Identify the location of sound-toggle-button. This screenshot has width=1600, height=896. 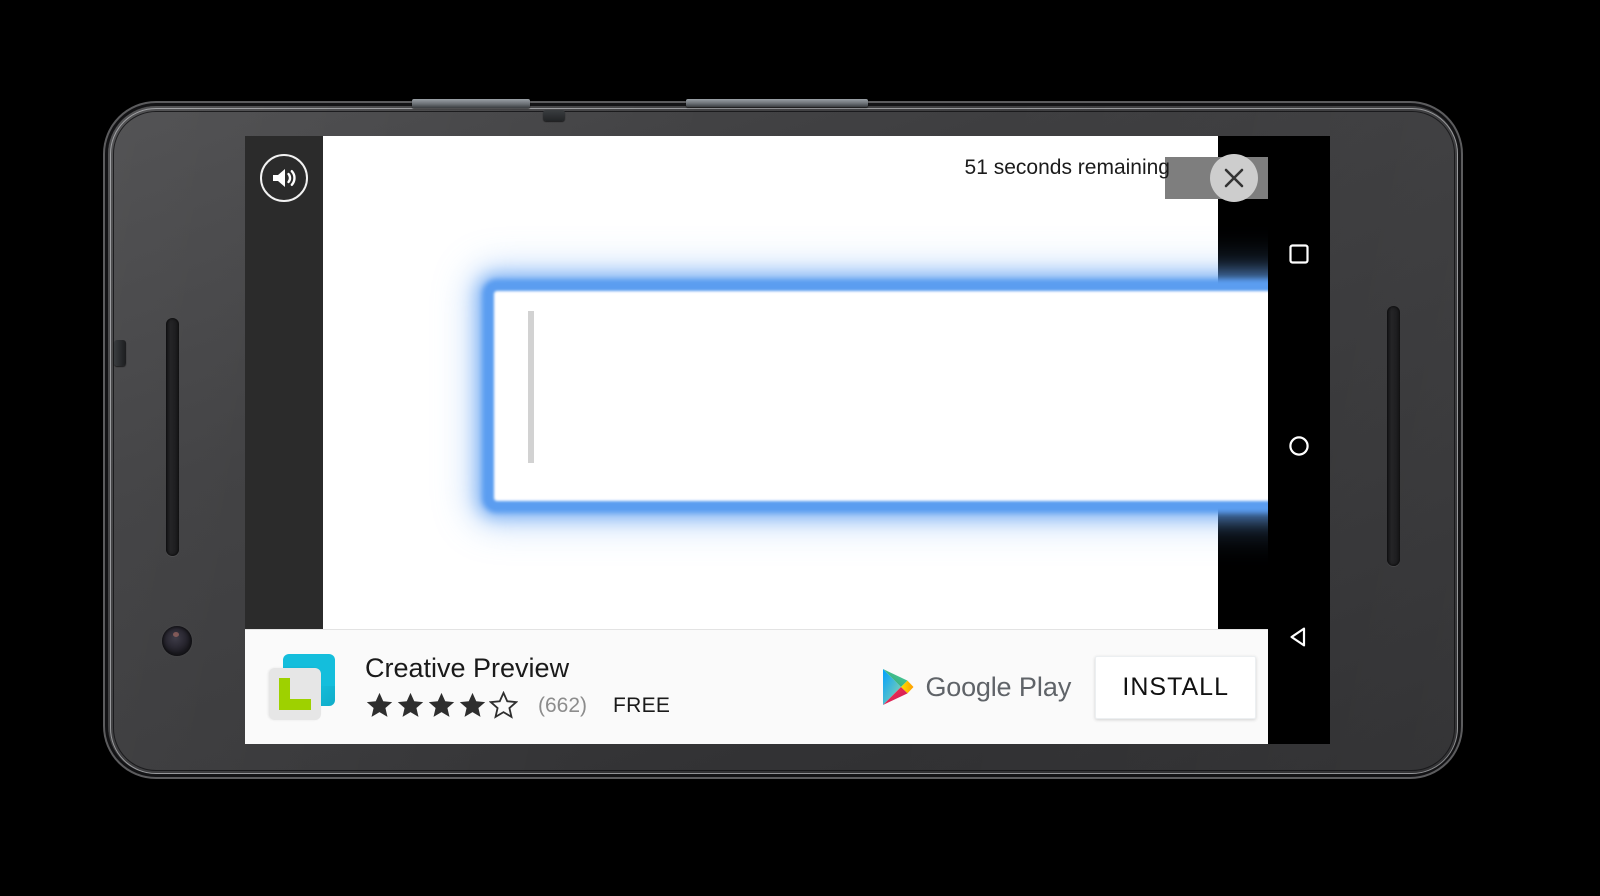
(284, 178).